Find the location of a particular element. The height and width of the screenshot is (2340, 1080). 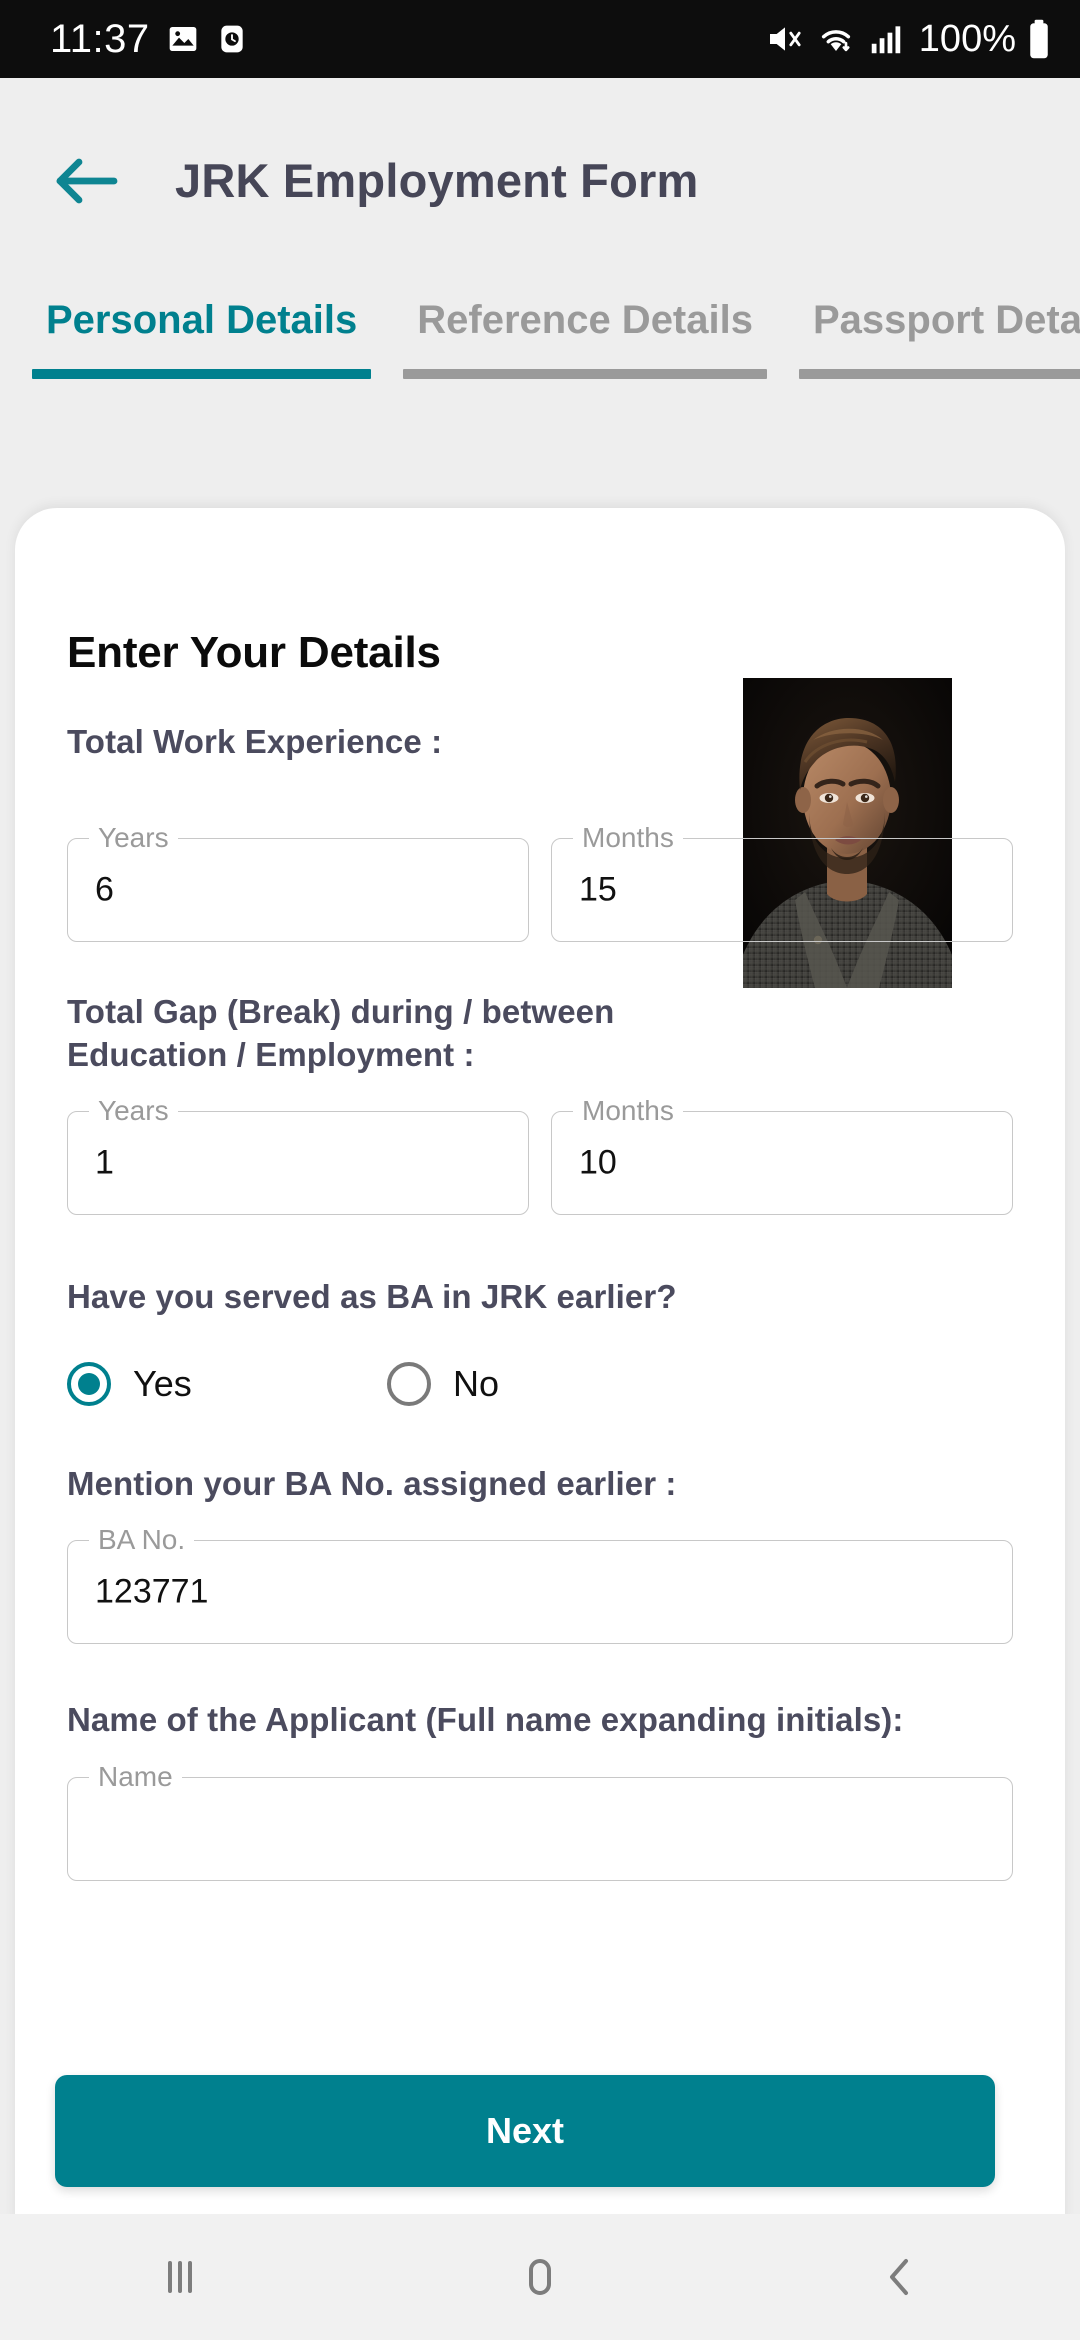

served-ba-option-no-label: No is located at coordinates (476, 1384).